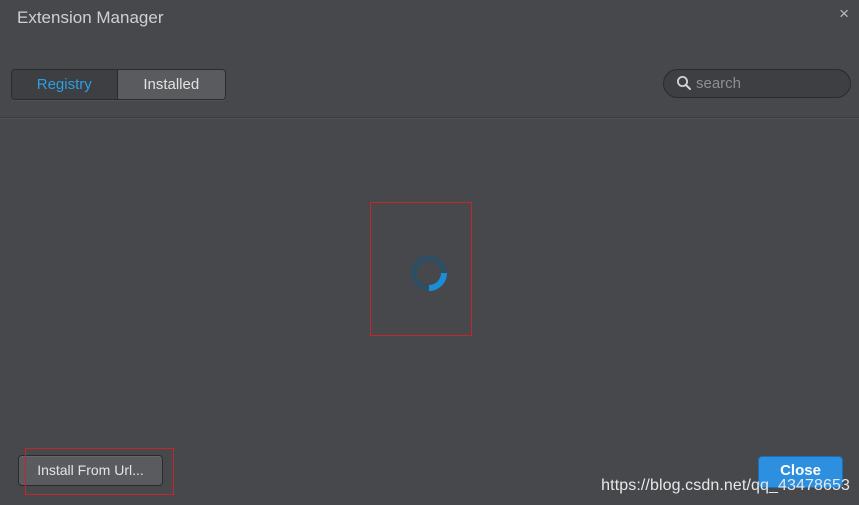 The height and width of the screenshot is (505, 859). I want to click on tab-group: Registry Installed, so click(118, 84).